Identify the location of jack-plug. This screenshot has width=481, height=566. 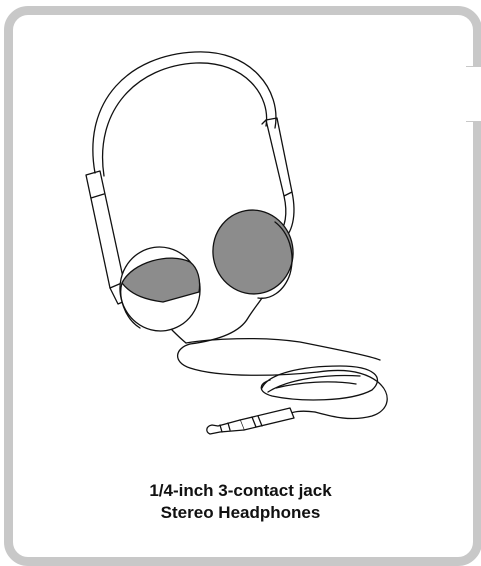
(267, 419).